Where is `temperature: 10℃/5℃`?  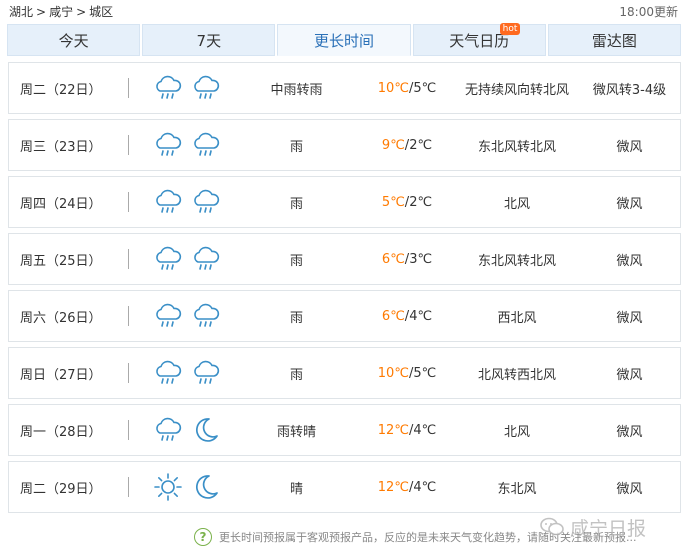
temperature: 10℃/5℃ is located at coordinates (407, 88).